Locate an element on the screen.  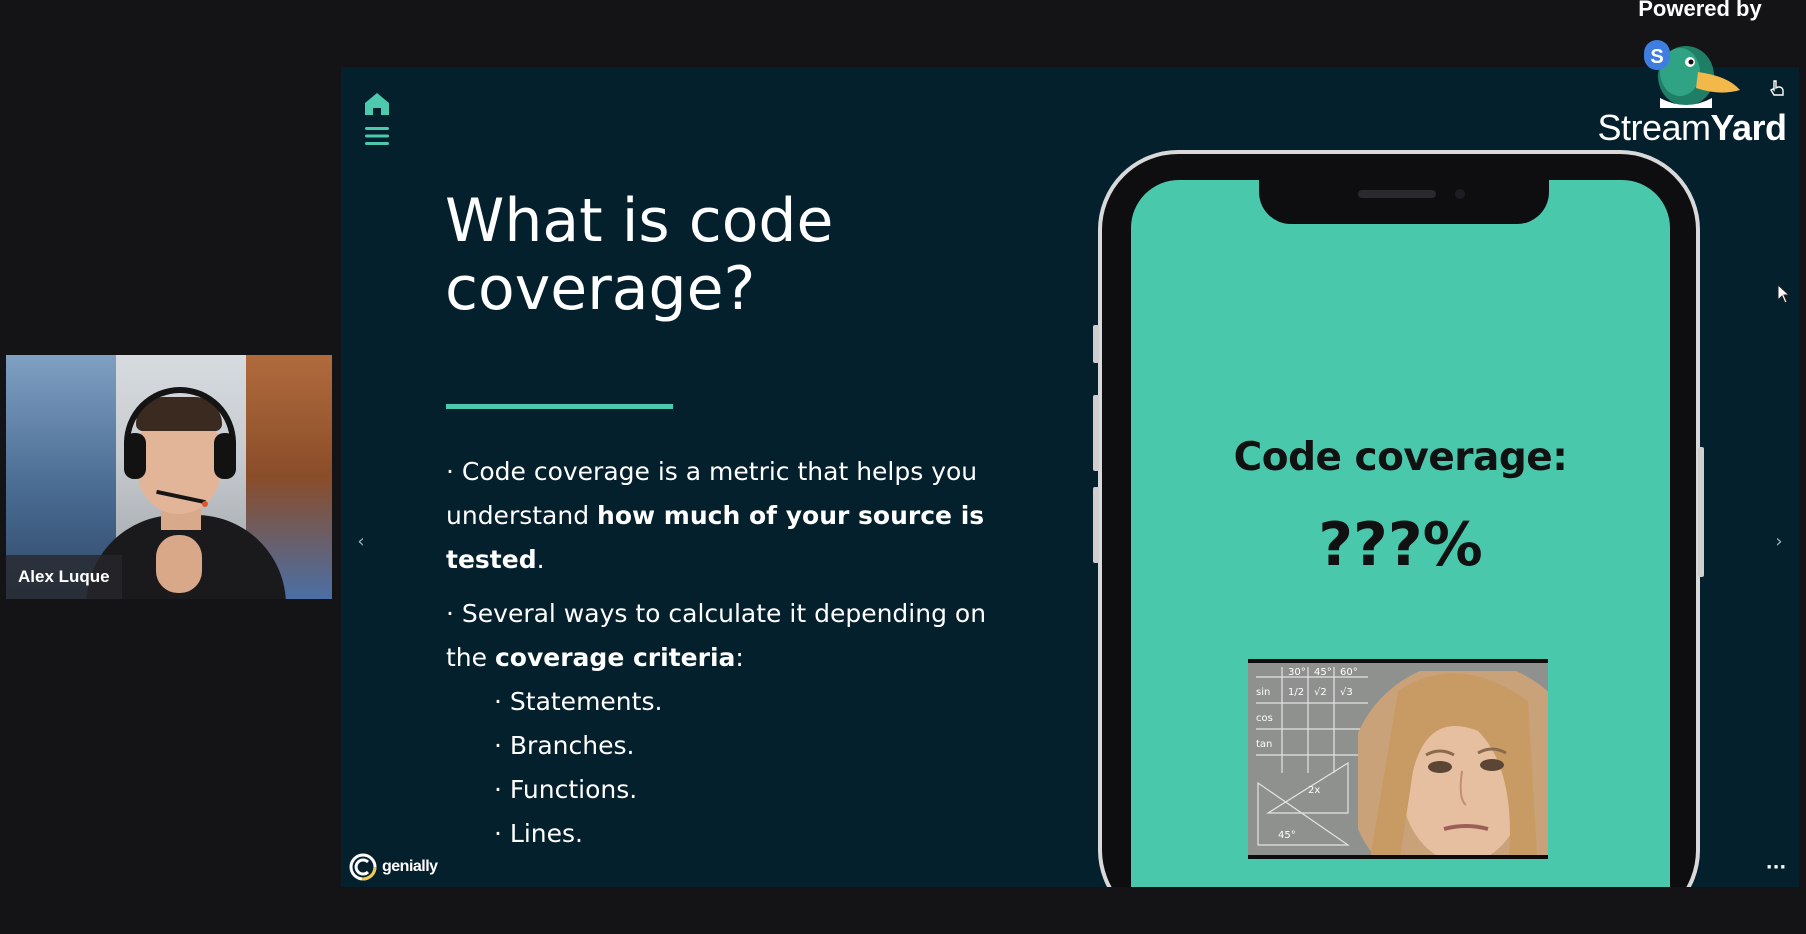
svg-text: √2 is located at coordinates (1320, 692).